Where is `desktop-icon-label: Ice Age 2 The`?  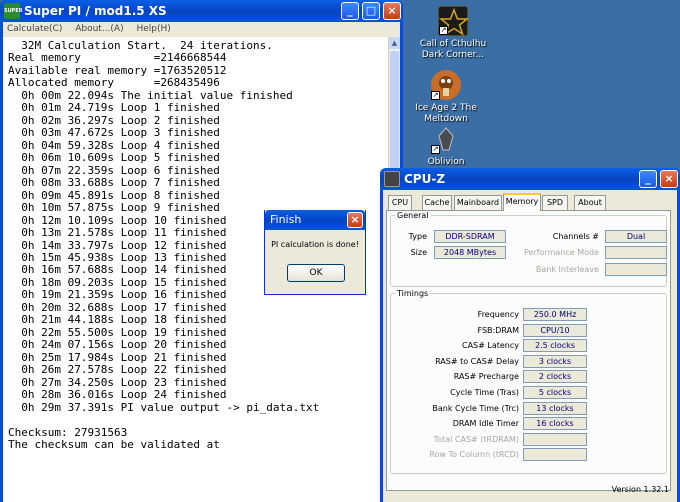
desktop-icon-label: Ice Age 2 The is located at coordinates (446, 108).